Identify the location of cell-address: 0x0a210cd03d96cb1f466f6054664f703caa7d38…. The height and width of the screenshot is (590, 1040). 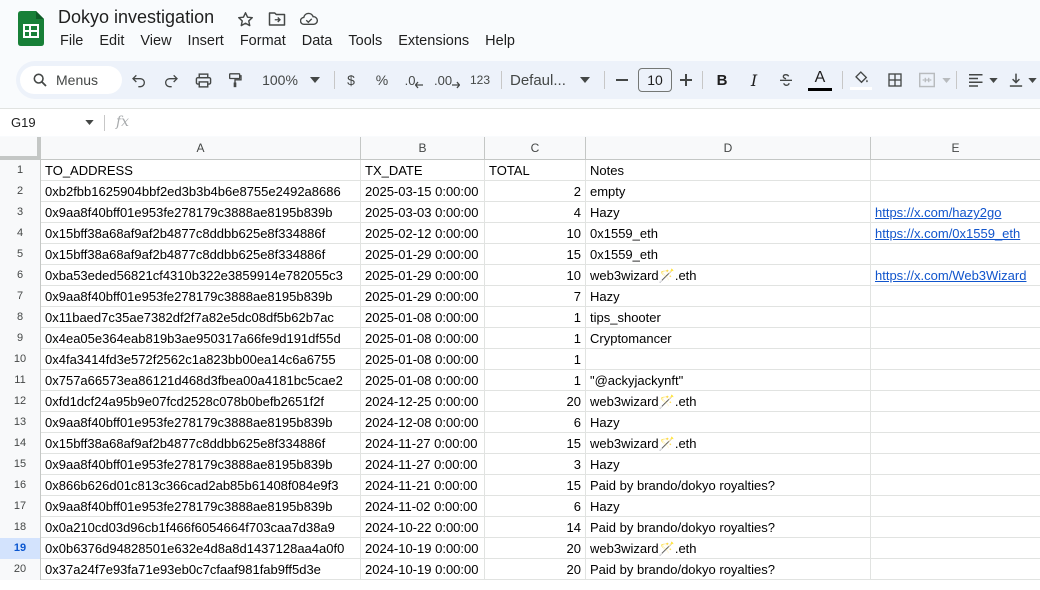
(201, 527).